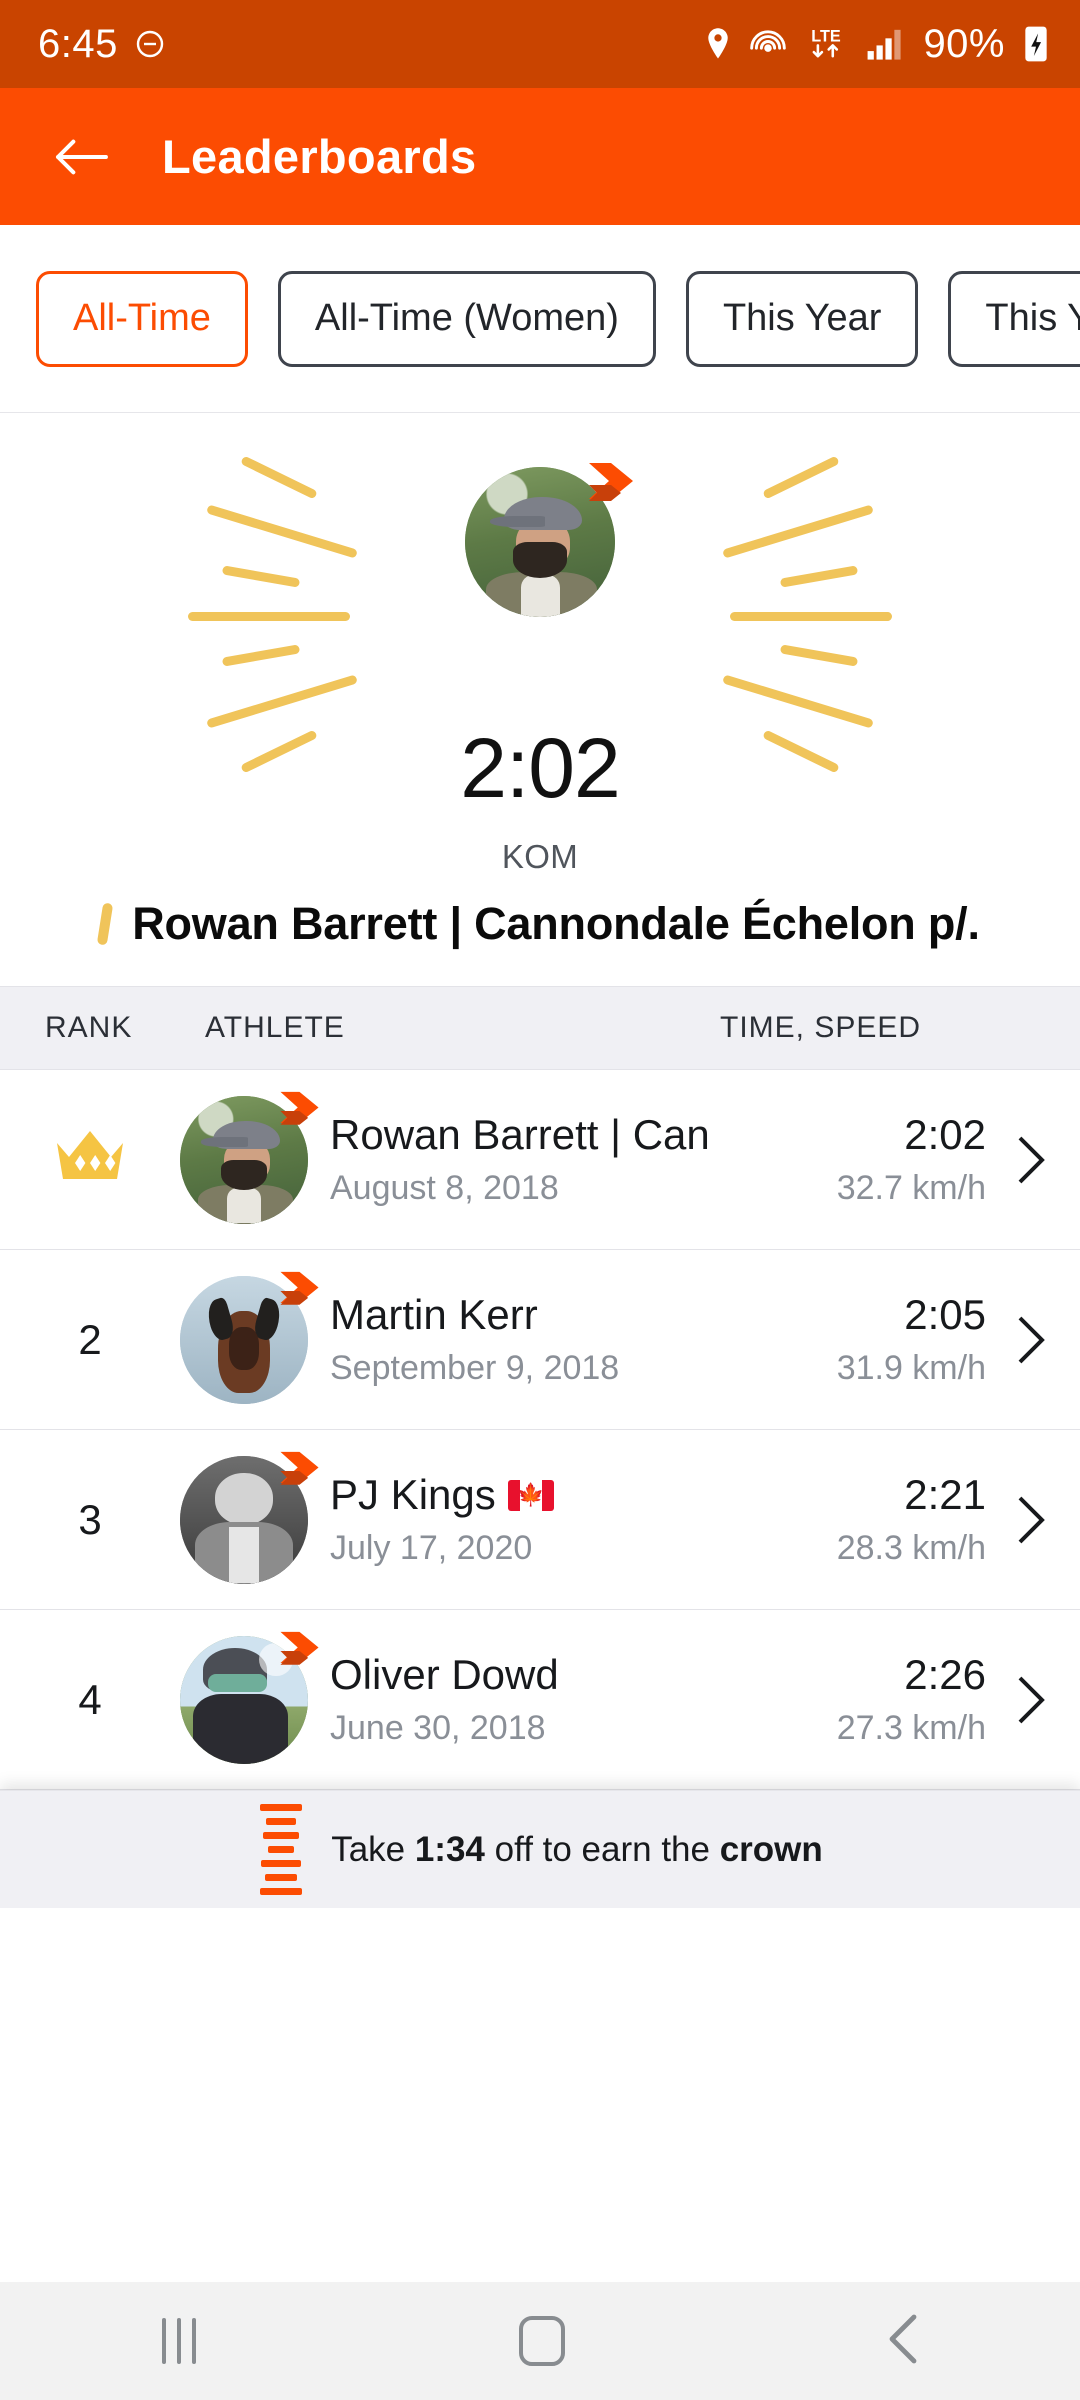  I want to click on hero-time-value: 2:02, so click(540, 768).